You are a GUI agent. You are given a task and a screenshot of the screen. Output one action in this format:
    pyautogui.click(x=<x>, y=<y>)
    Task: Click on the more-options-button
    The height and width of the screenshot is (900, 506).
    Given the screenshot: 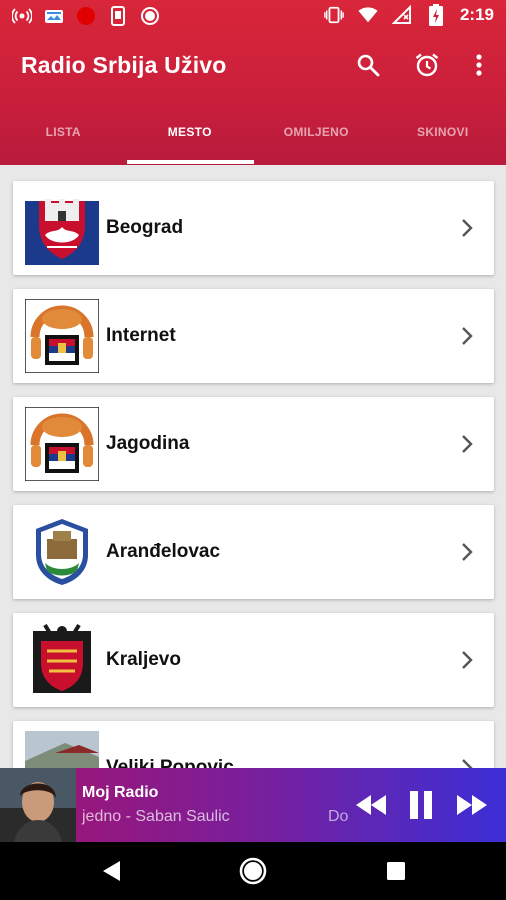 What is the action you would take?
    pyautogui.click(x=479, y=65)
    